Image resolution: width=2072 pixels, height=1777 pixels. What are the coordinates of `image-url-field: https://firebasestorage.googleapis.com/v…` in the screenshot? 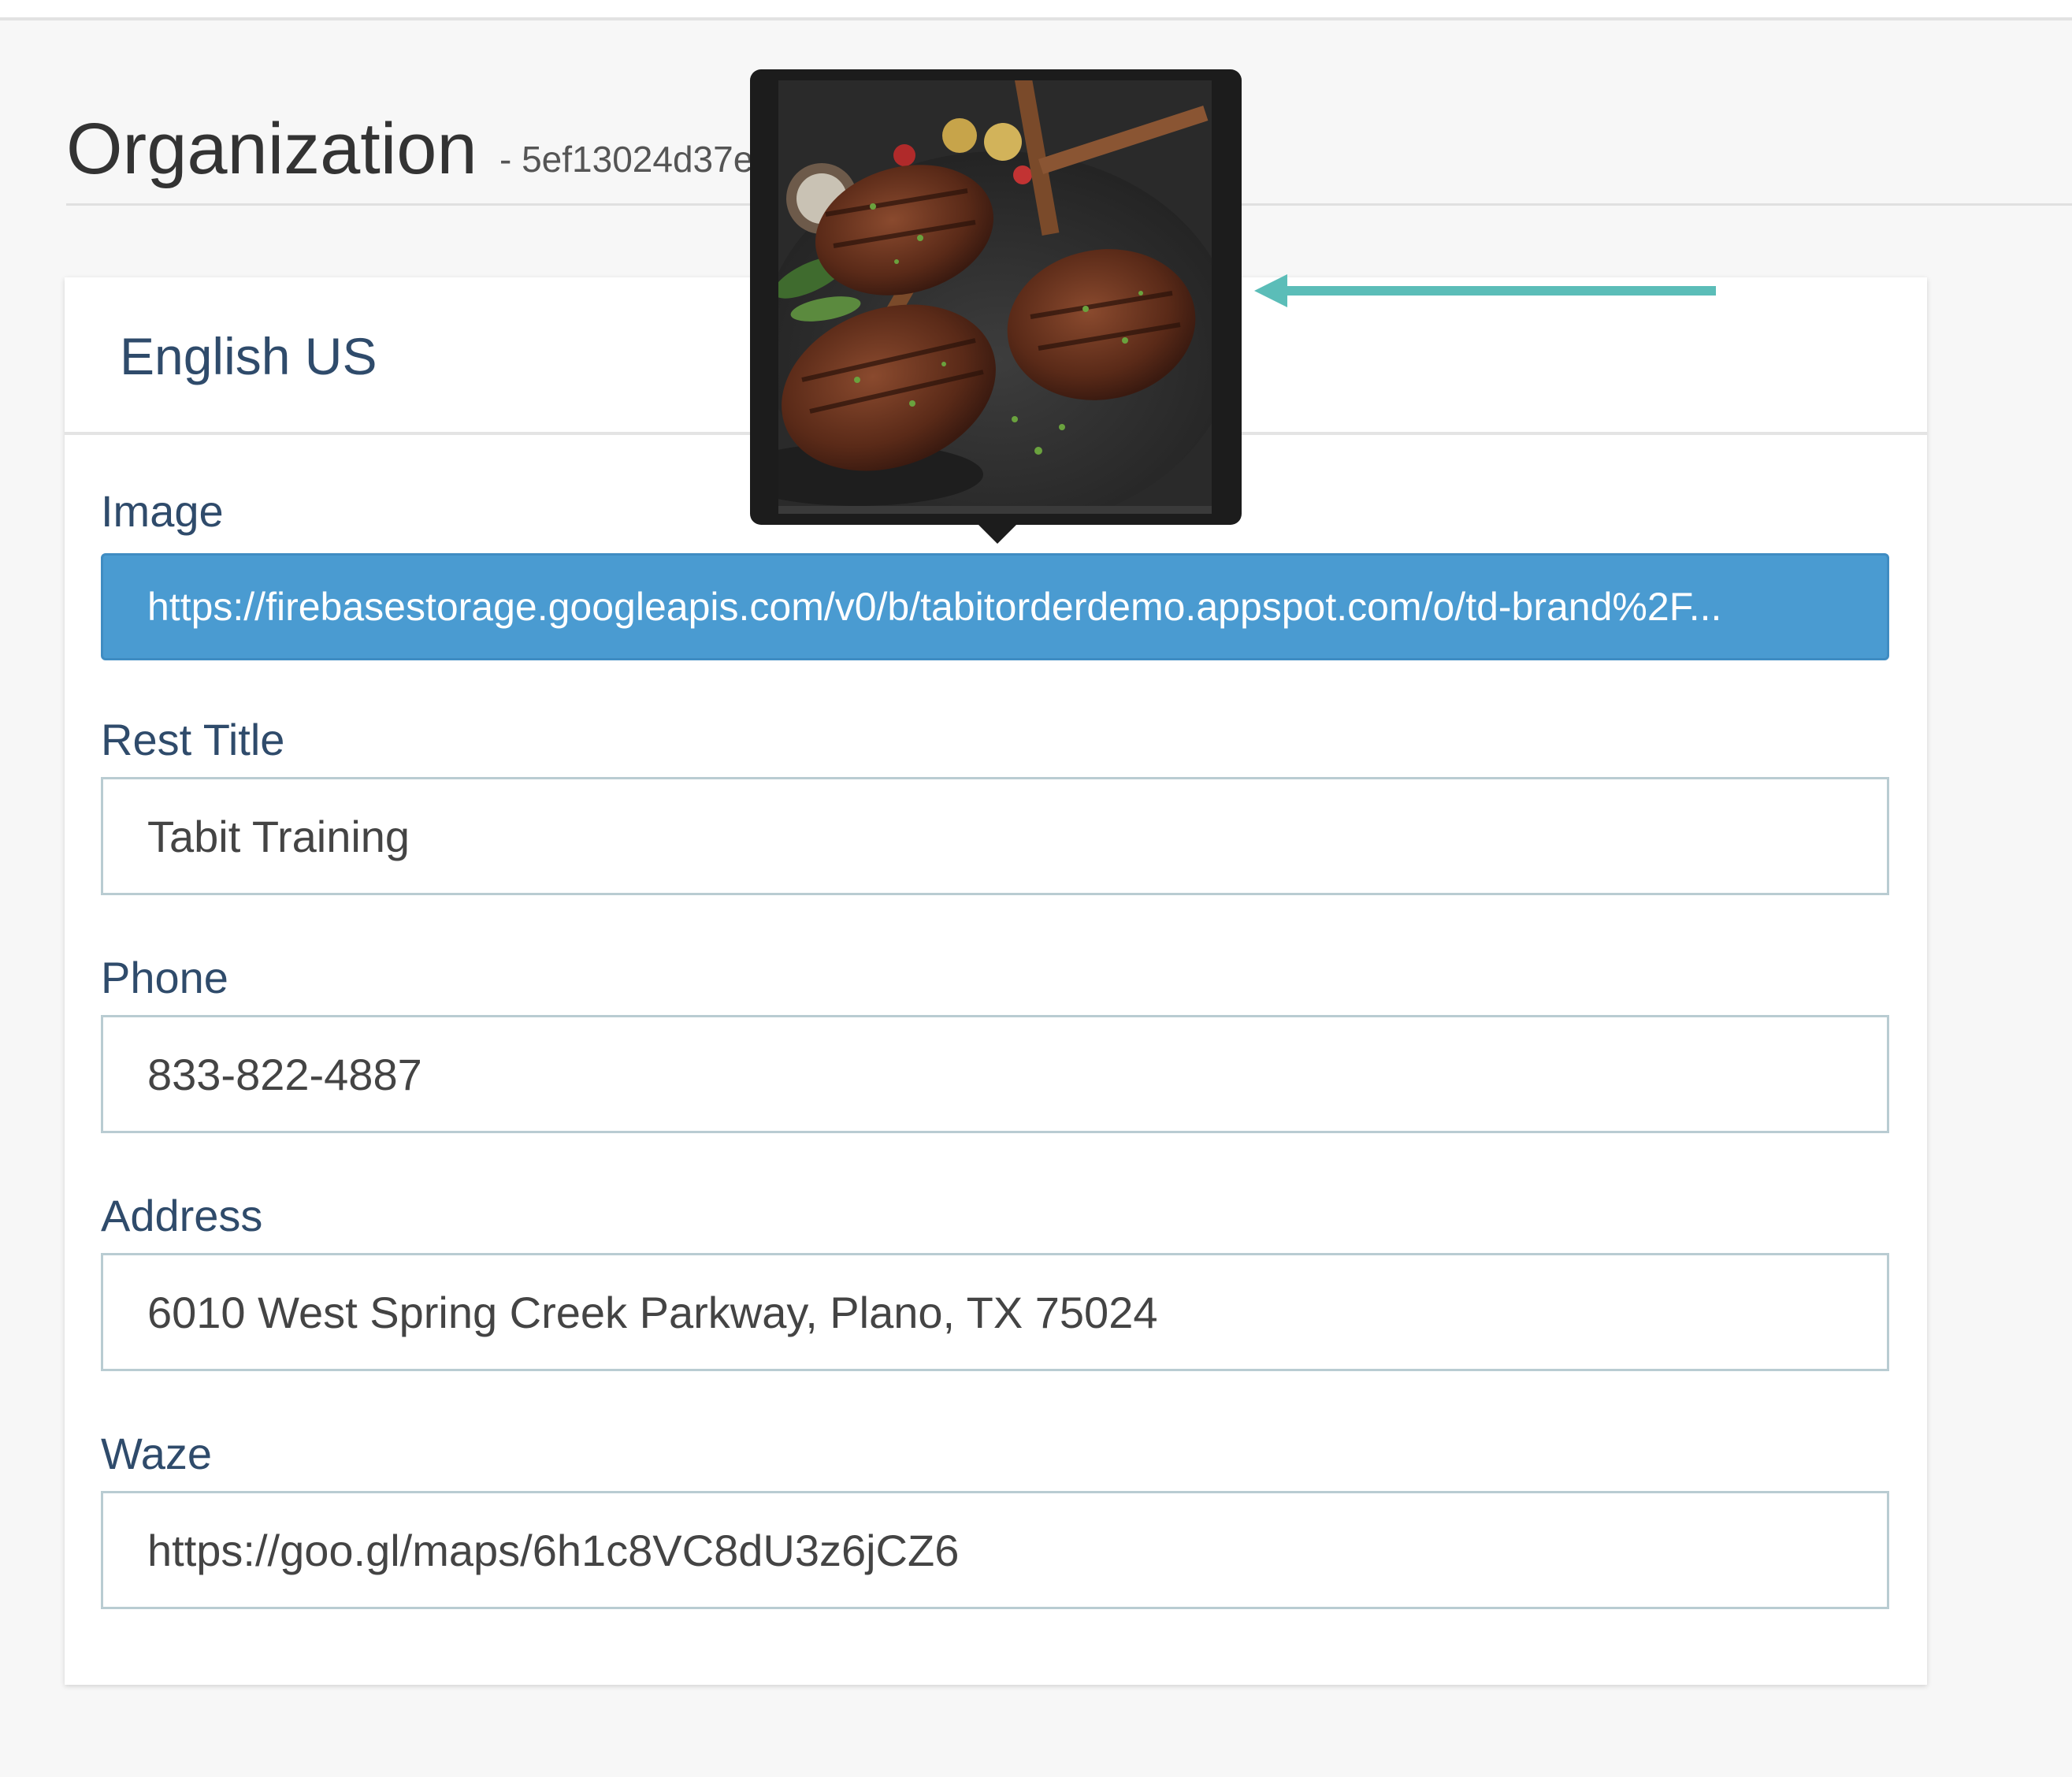 It's located at (995, 607).